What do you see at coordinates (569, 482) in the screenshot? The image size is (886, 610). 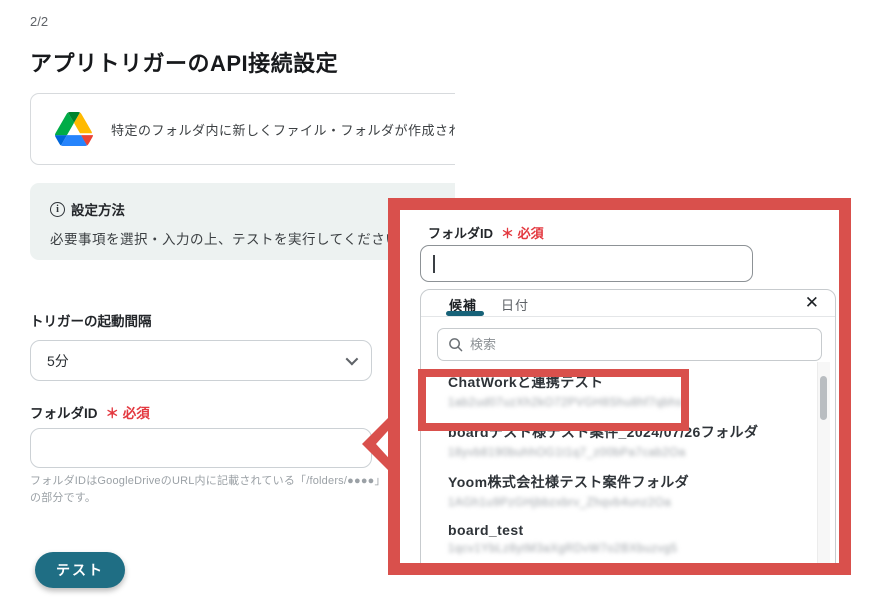 I see `option-title: Yoom株式会社様テスト案件フォルダ` at bounding box center [569, 482].